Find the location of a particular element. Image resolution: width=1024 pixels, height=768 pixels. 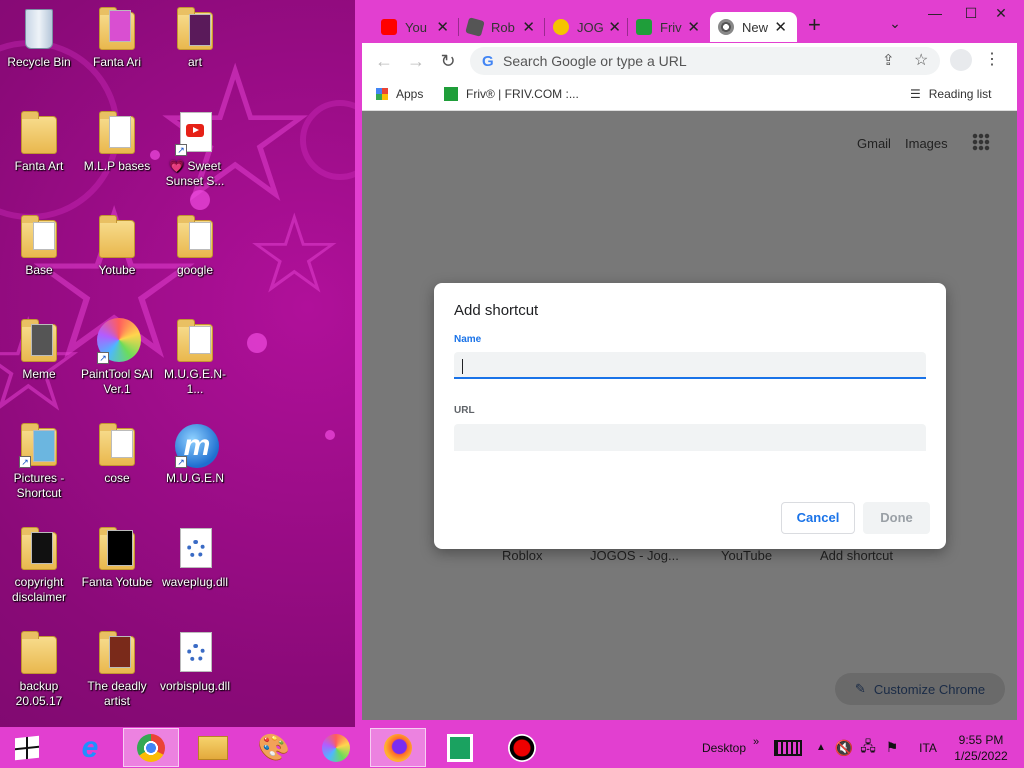

taskbar-painttool-sai is located at coordinates (336, 747).